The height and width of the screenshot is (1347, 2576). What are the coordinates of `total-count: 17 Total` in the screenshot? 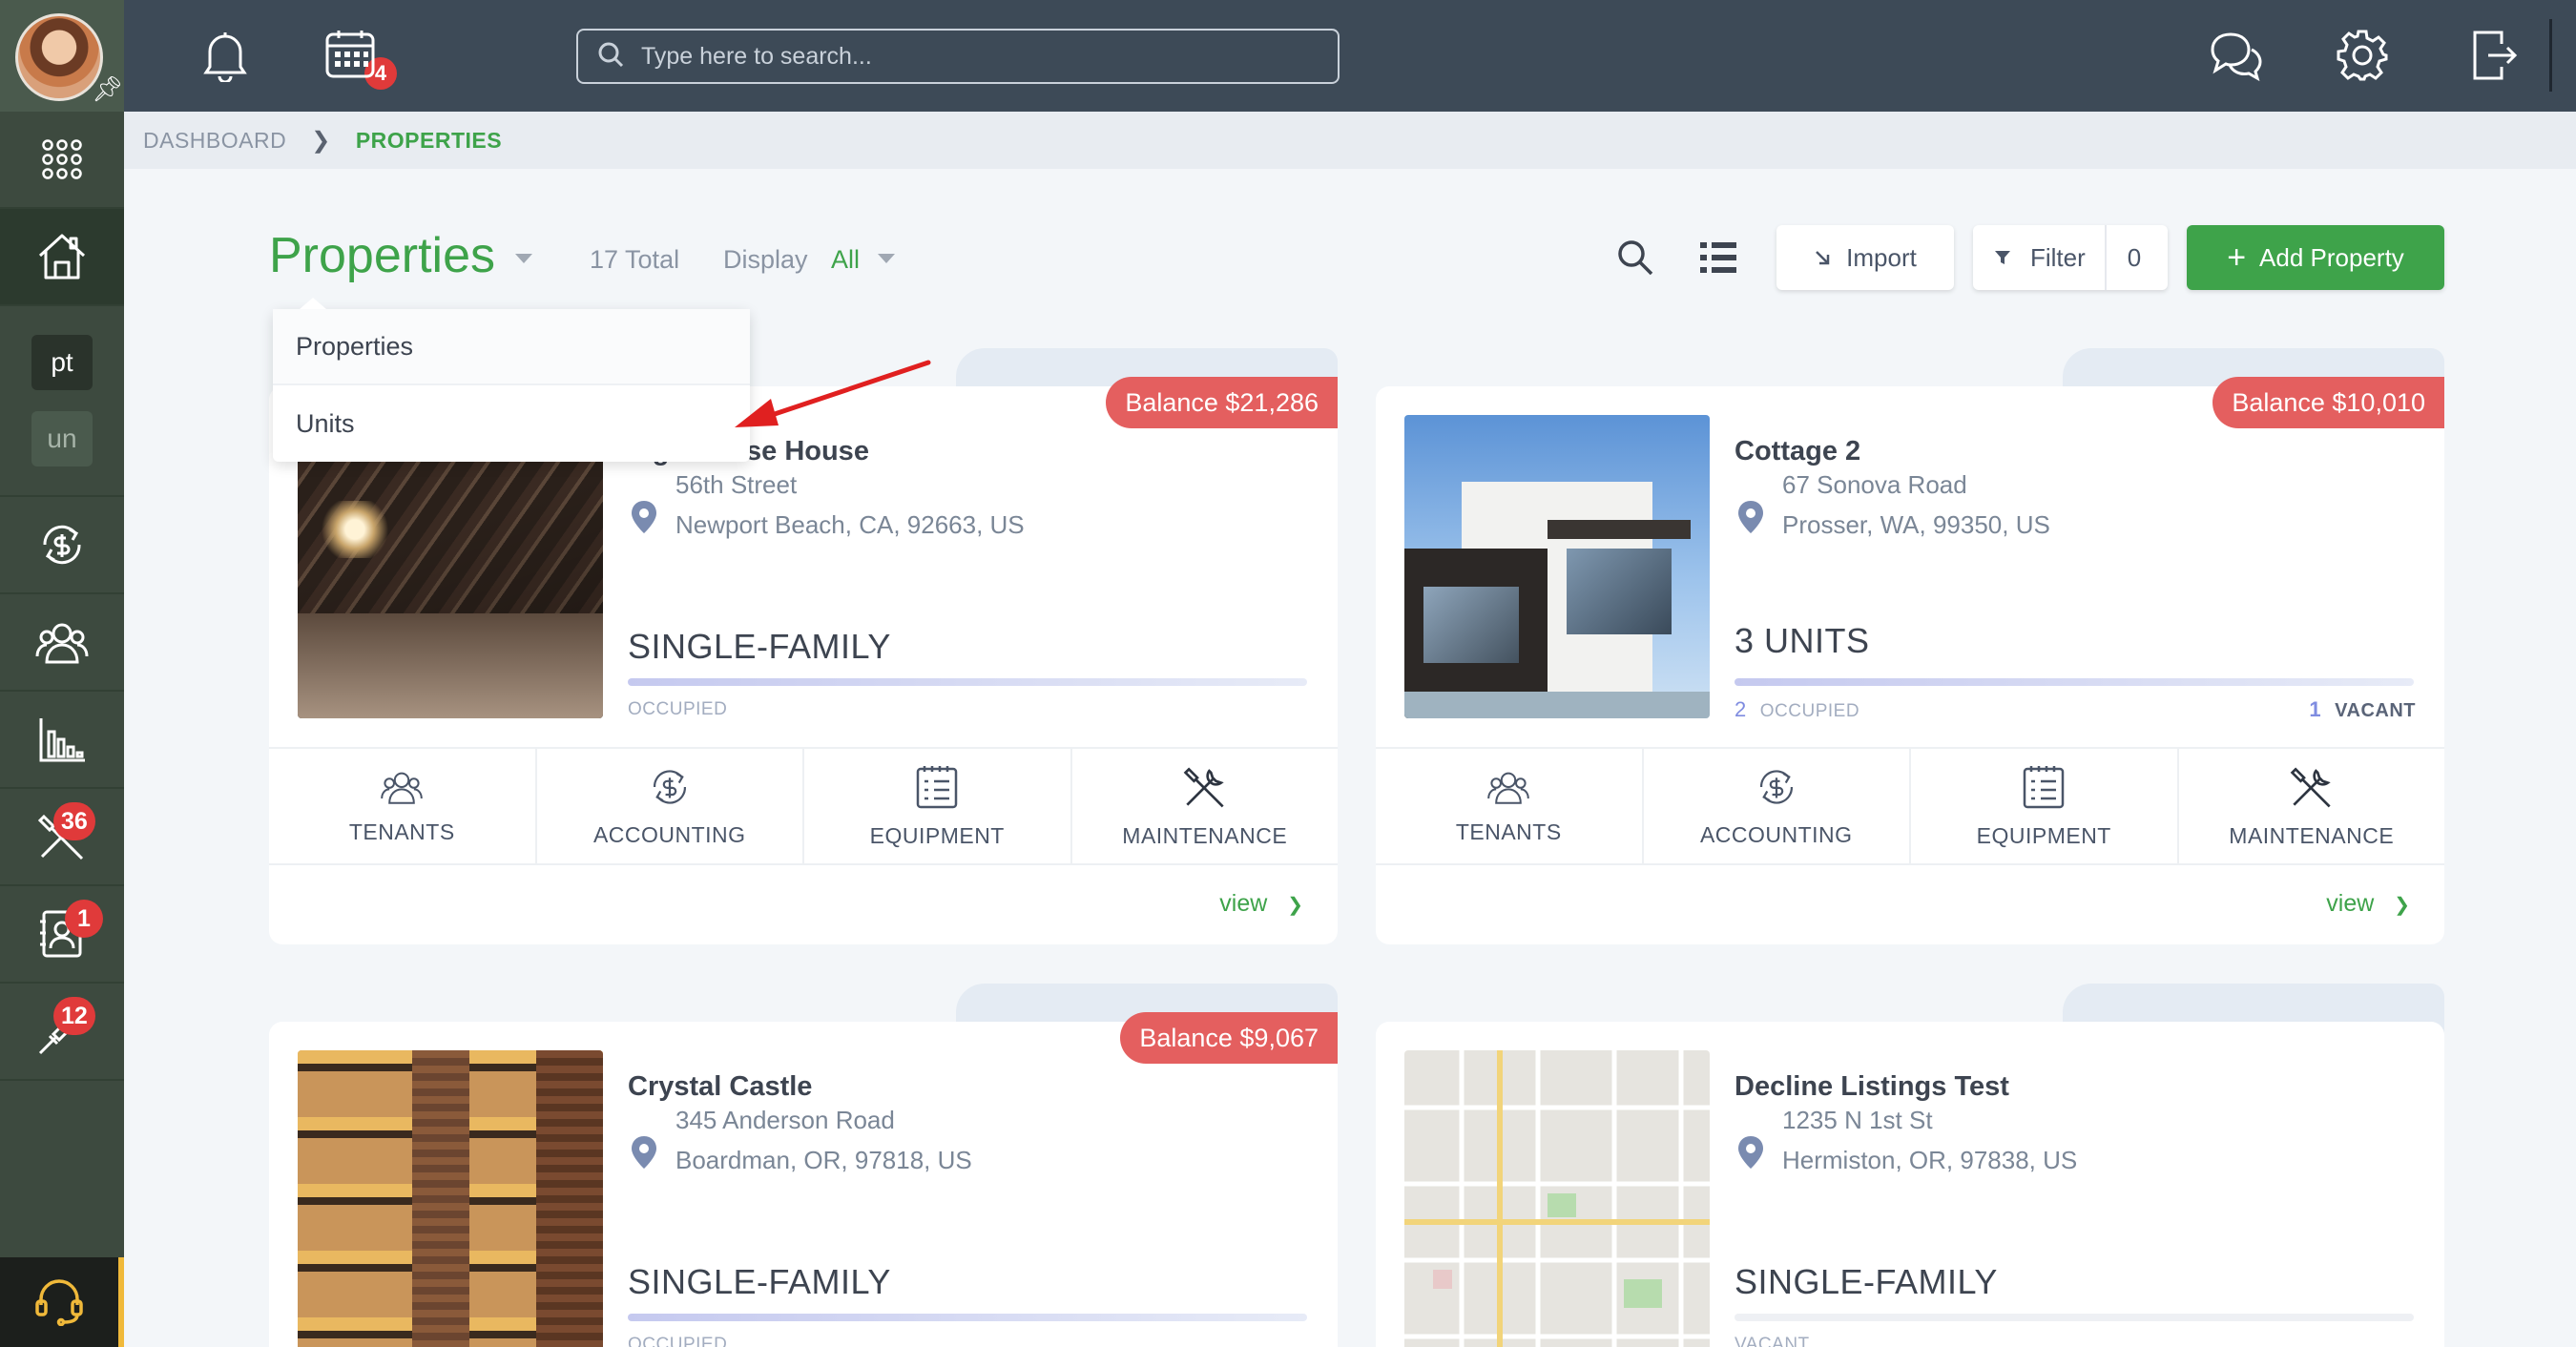 It's located at (635, 259).